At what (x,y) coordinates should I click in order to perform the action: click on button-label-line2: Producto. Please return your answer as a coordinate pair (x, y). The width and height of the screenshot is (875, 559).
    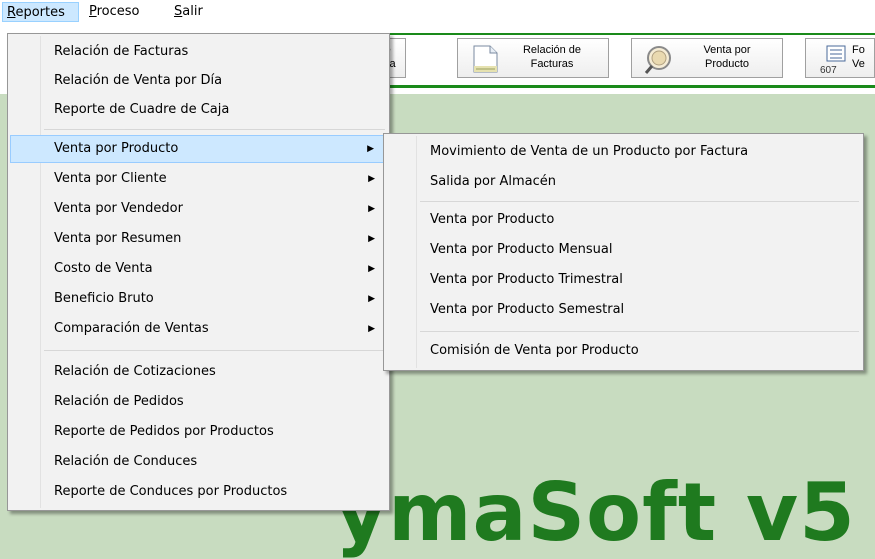
    Looking at the image, I should click on (727, 64).